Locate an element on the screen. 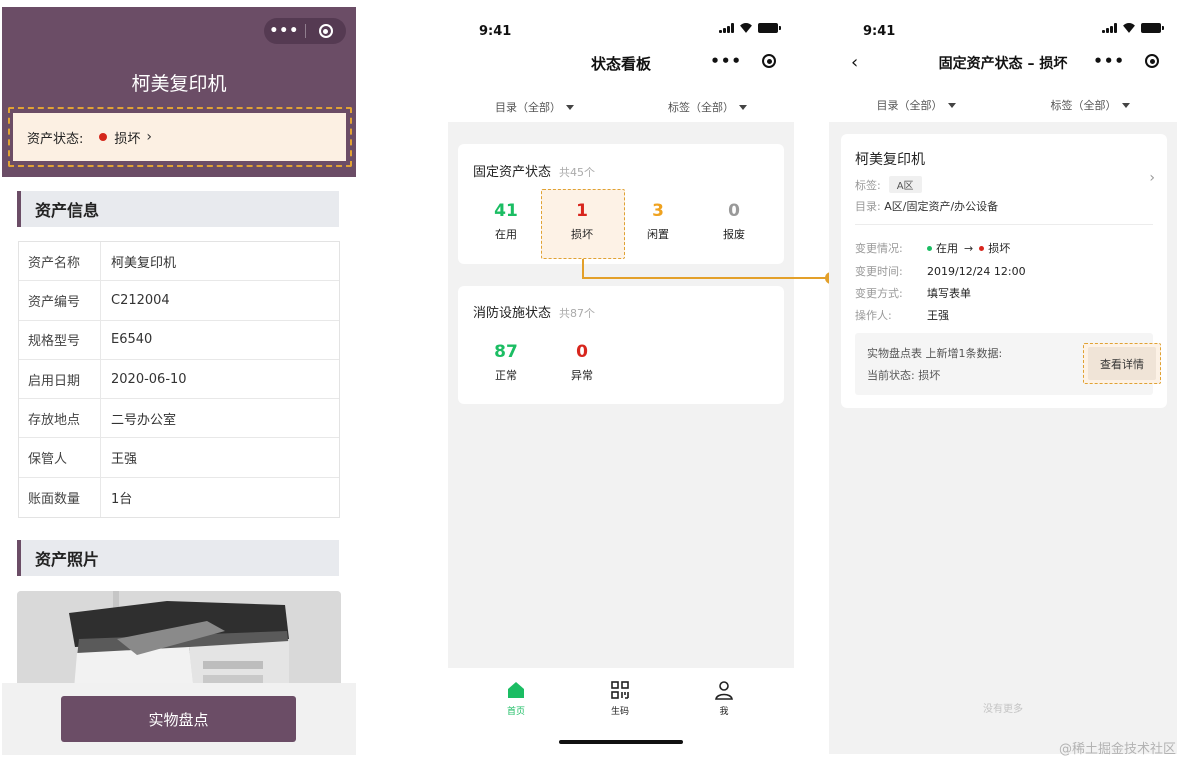 The height and width of the screenshot is (765, 1184). stat-item: 1 损坏 is located at coordinates (582, 221).